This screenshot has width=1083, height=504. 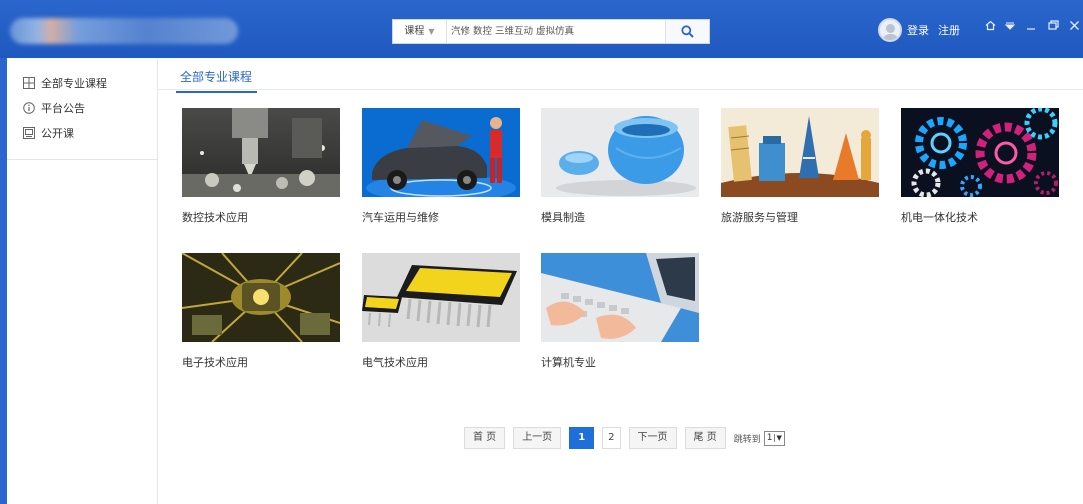 I want to click on search-category-label: 课程, so click(x=414, y=31).